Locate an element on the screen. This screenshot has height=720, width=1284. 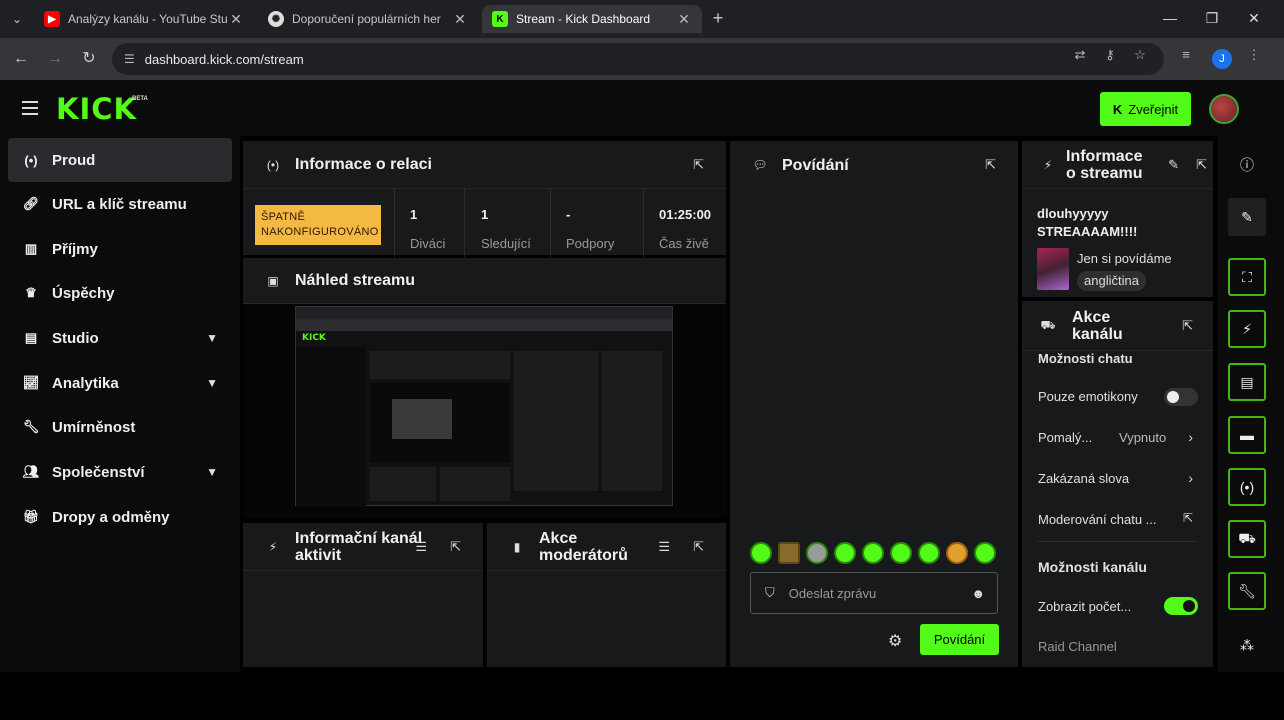
sidebar-item-drops: 🎁︎ Dropy a odměny is located at coordinates (120, 517).